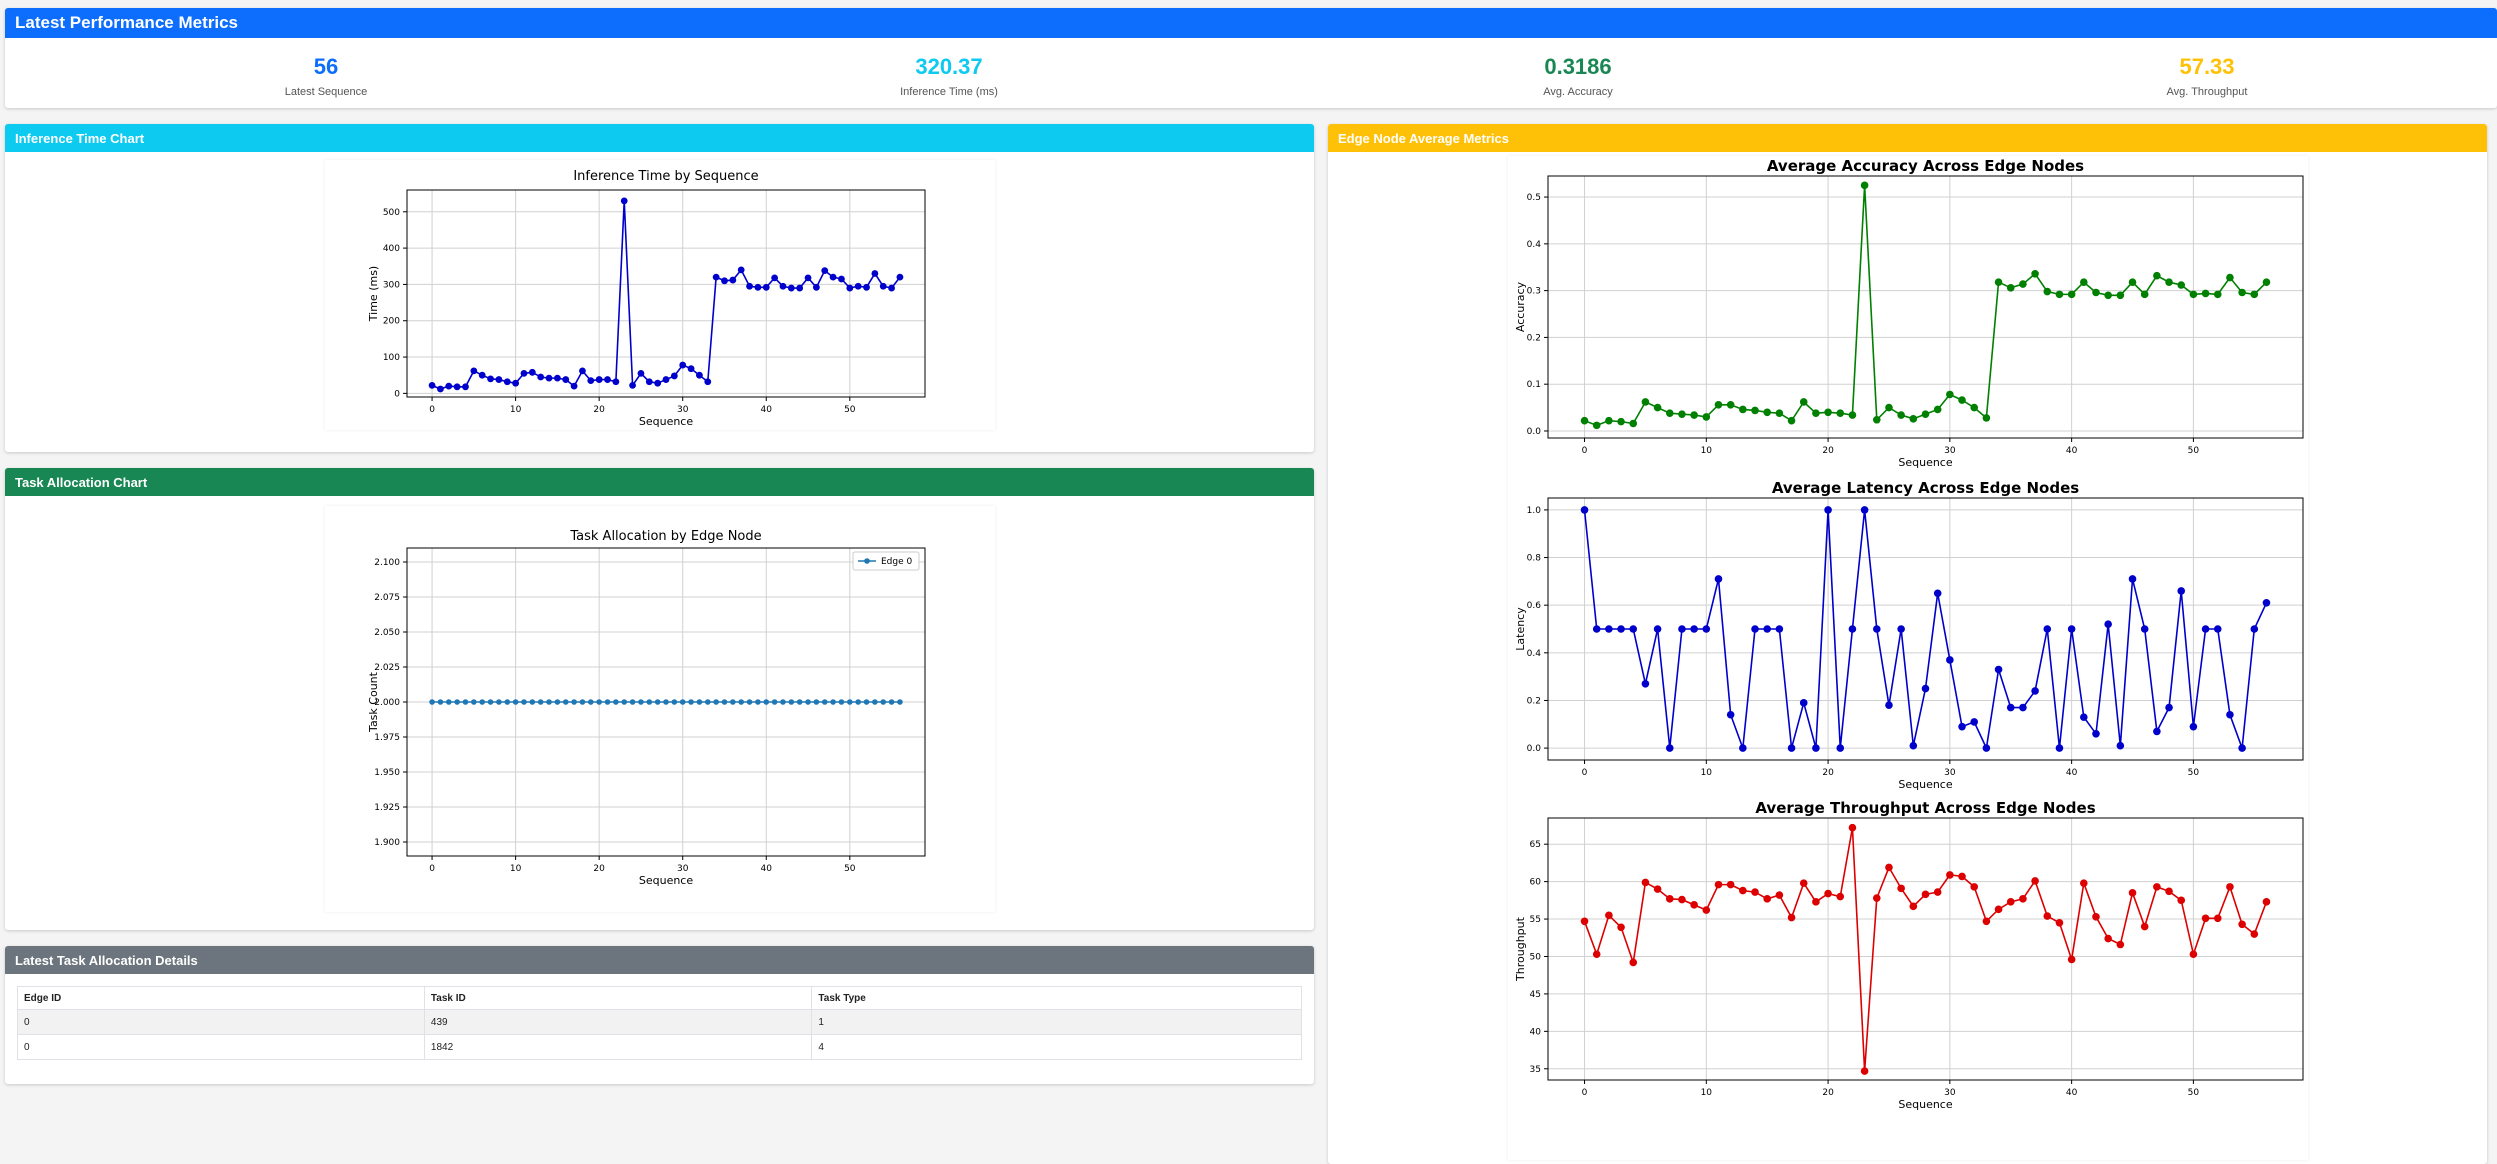  Describe the element at coordinates (221, 998) in the screenshot. I see `column-header-edge-id: Edge ID` at that location.